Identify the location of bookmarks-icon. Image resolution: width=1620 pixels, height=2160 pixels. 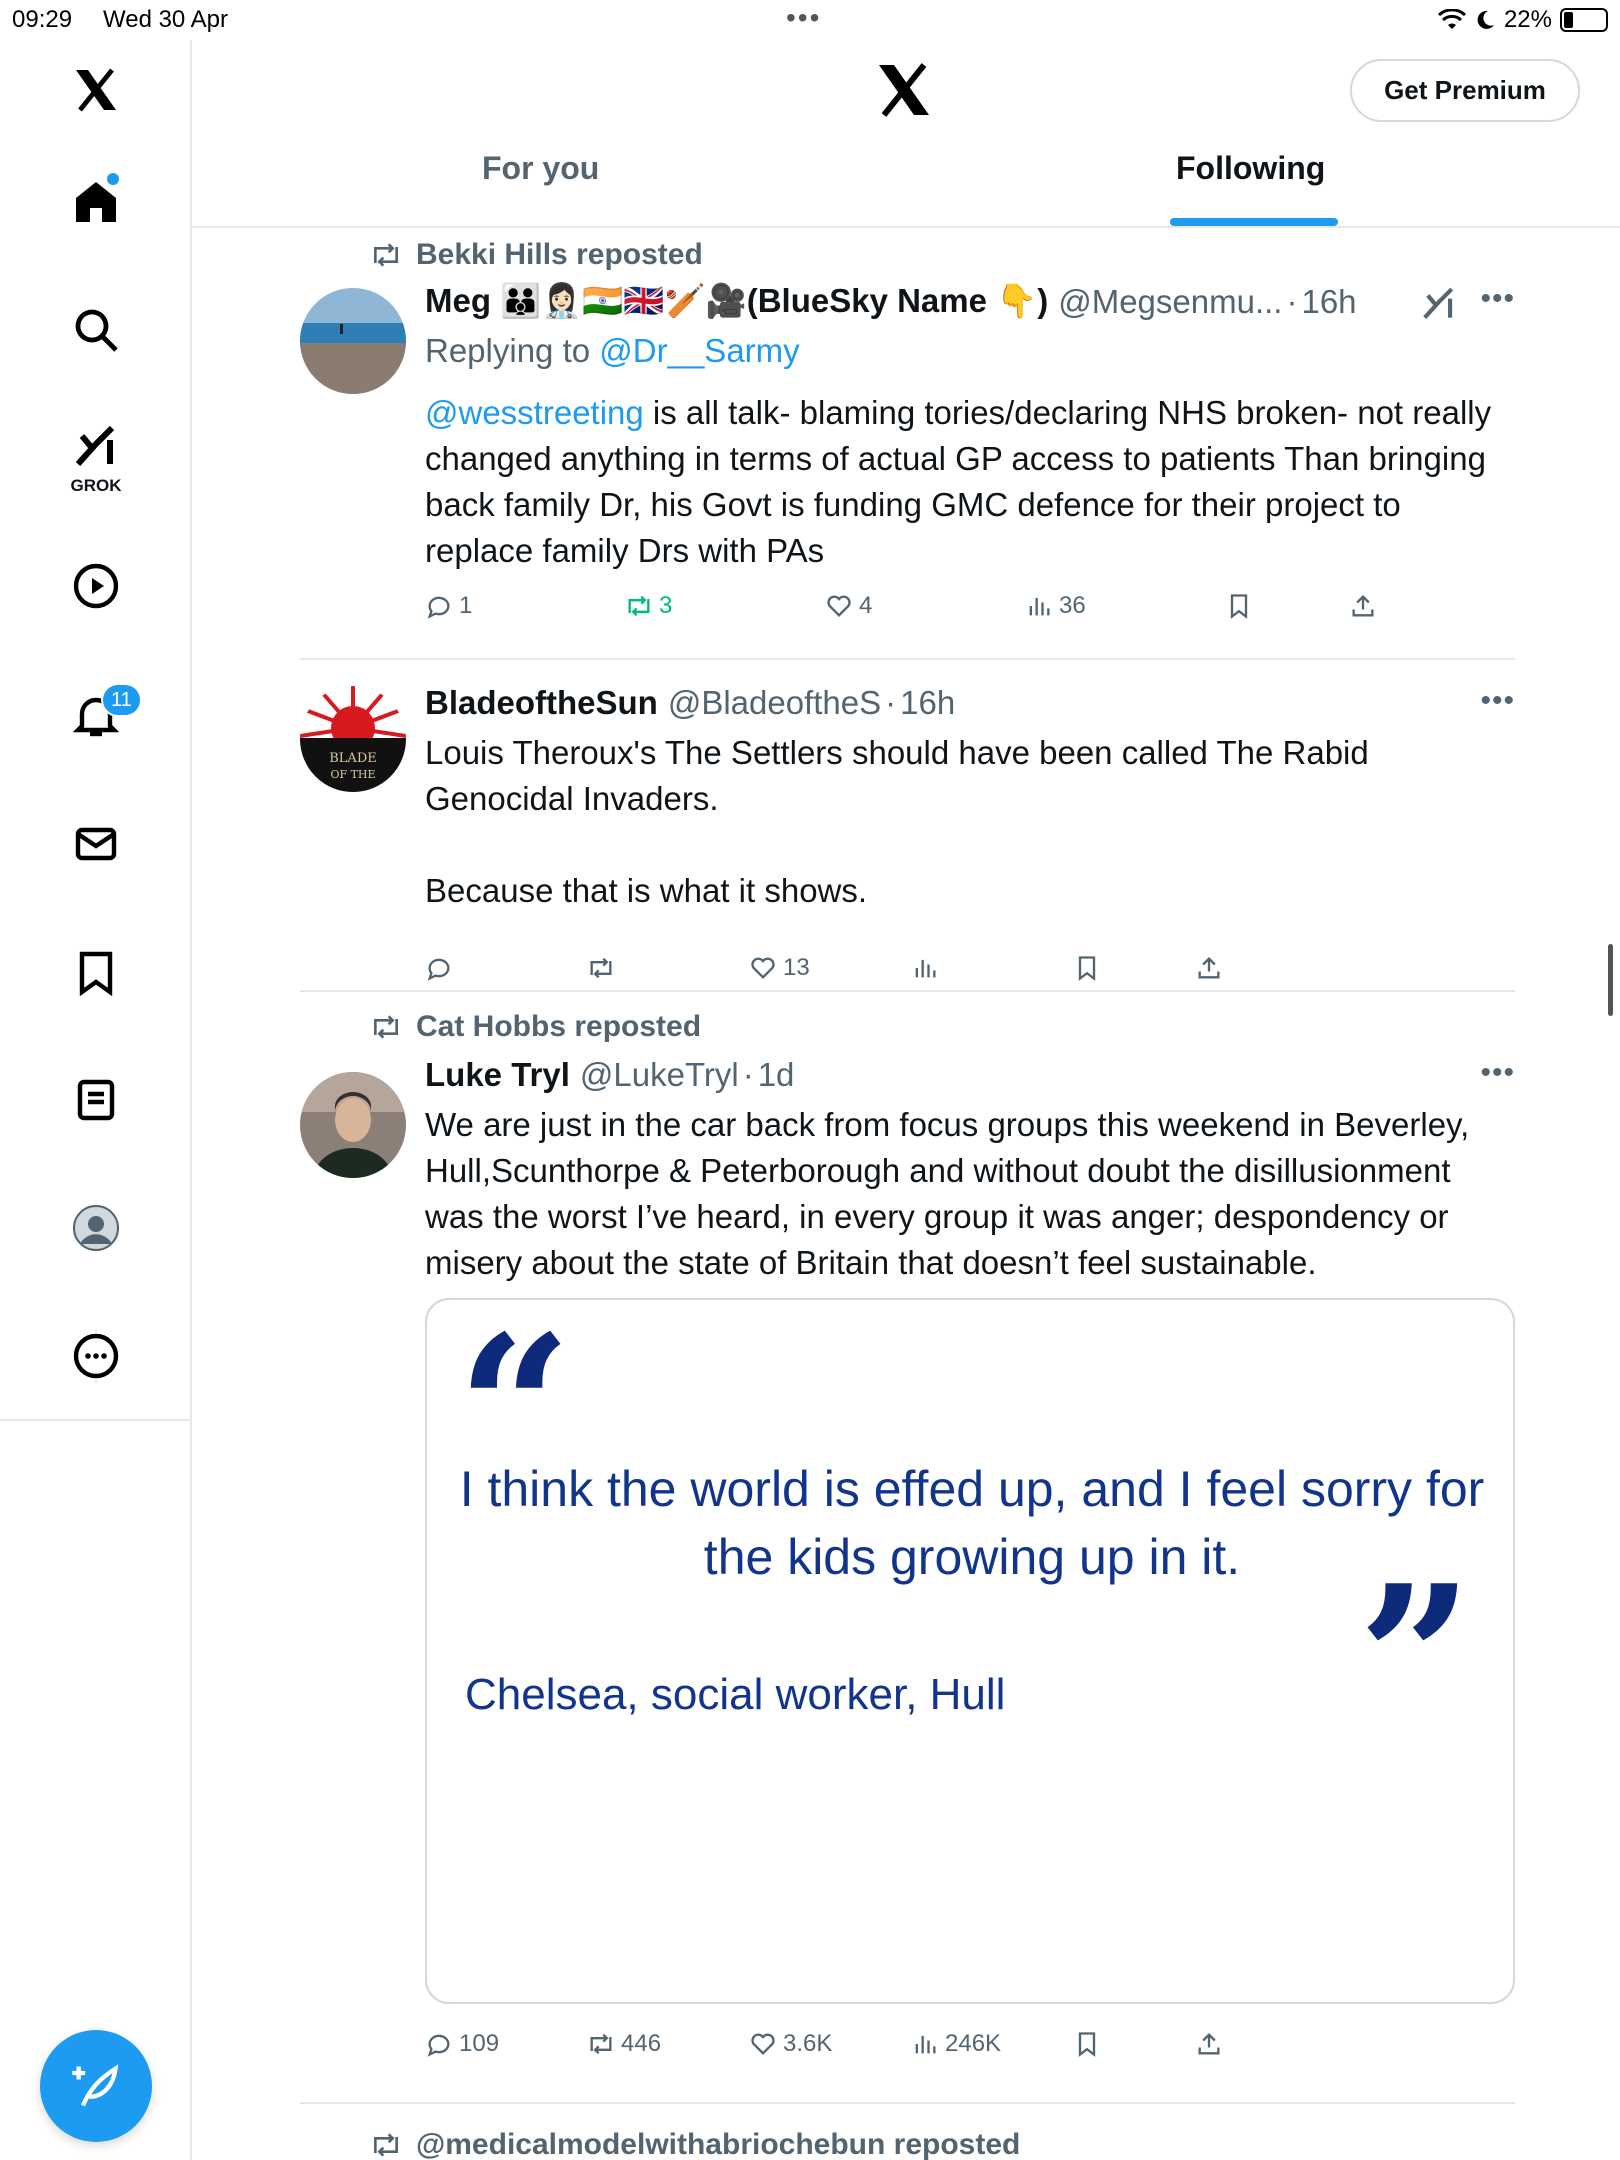
(96, 972).